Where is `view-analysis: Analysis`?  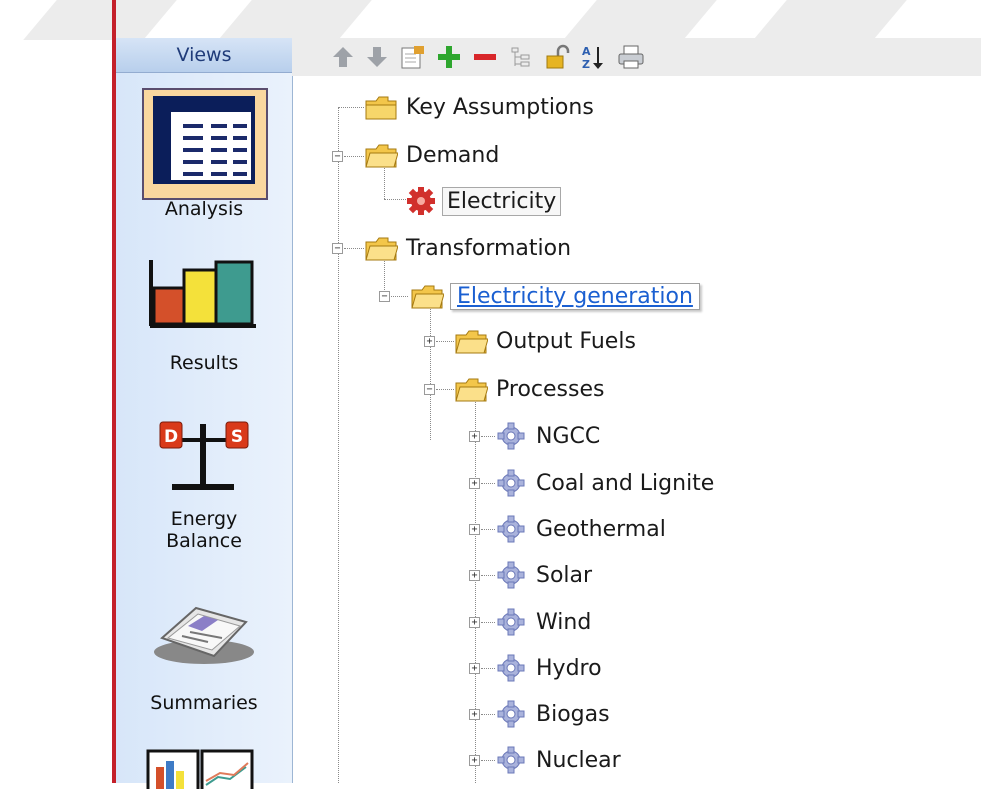 view-analysis: Analysis is located at coordinates (204, 133).